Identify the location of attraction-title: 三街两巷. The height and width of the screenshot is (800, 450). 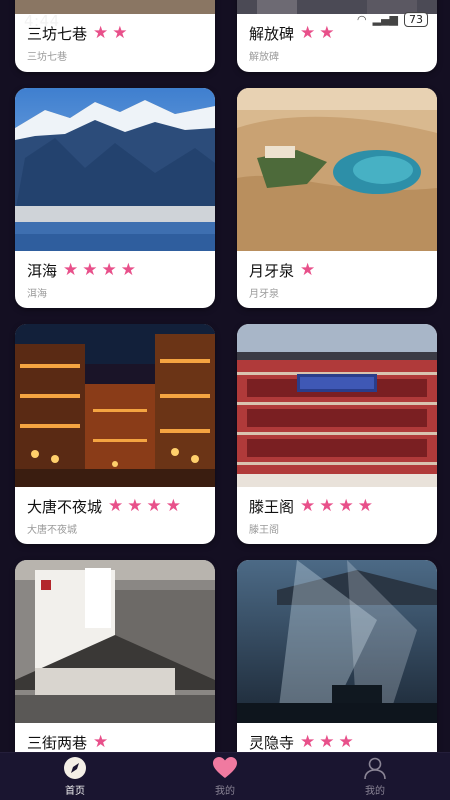
(57, 742).